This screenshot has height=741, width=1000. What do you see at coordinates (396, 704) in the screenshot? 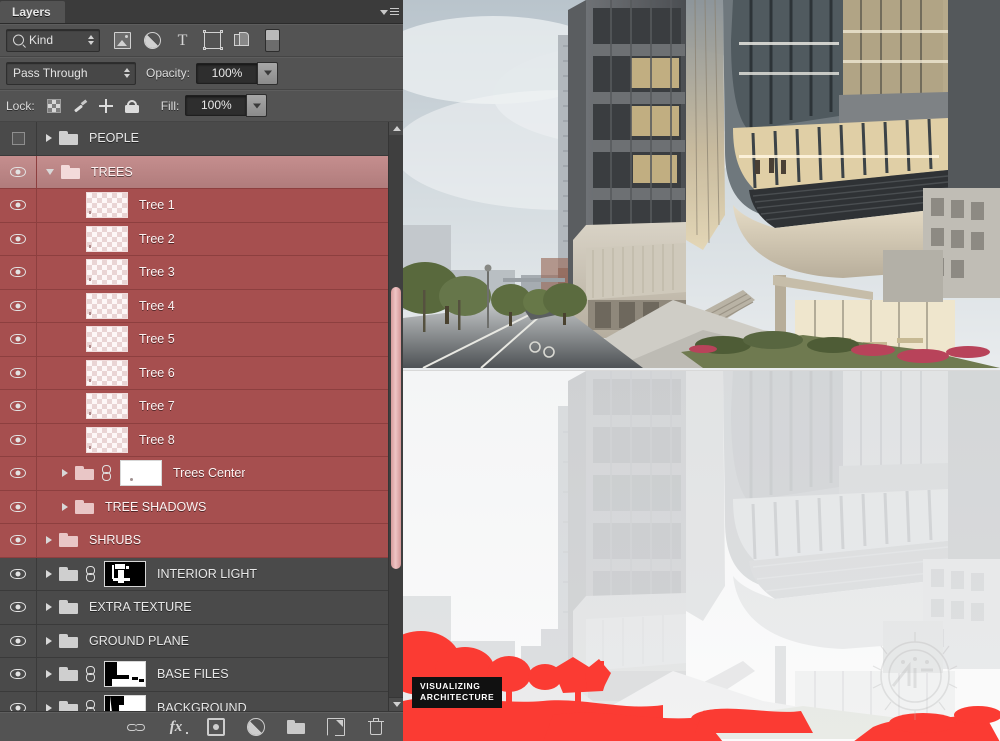
I see `scroll-down-button` at bounding box center [396, 704].